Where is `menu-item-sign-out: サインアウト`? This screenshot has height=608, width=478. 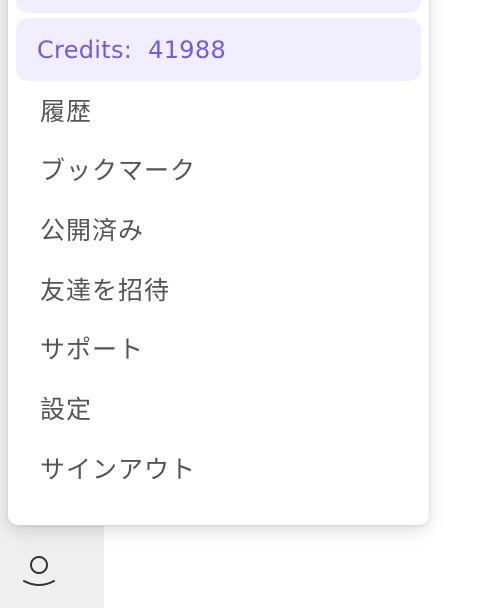
menu-item-sign-out: サインアウト is located at coordinates (118, 470).